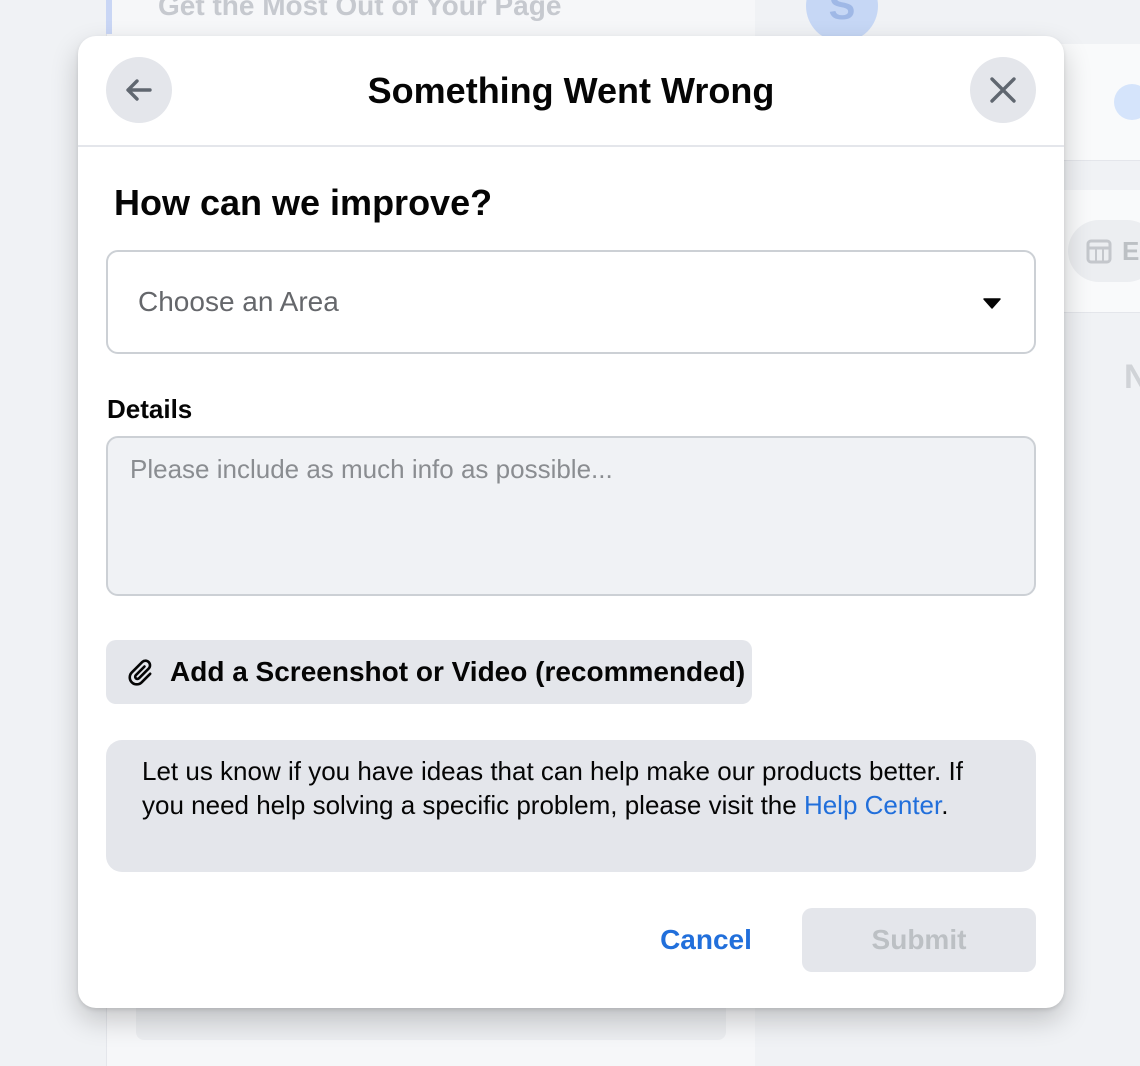 This screenshot has width=1140, height=1066. What do you see at coordinates (458, 671) in the screenshot?
I see `add-screenshot-label: Add a Screenshot or Video (recommended)` at bounding box center [458, 671].